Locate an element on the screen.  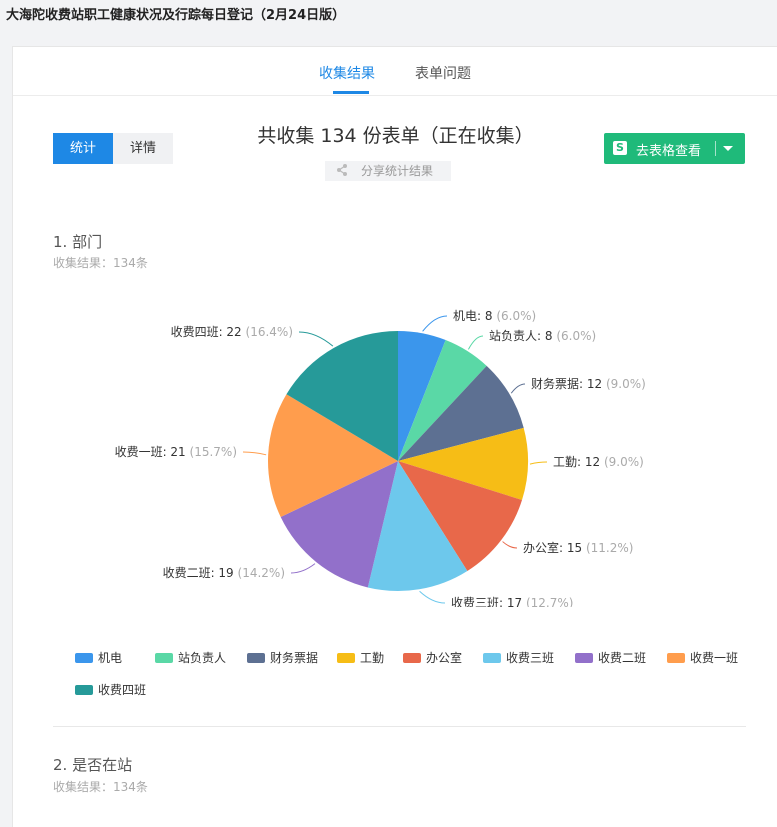
legend-label: 工勤 is located at coordinates (372, 658).